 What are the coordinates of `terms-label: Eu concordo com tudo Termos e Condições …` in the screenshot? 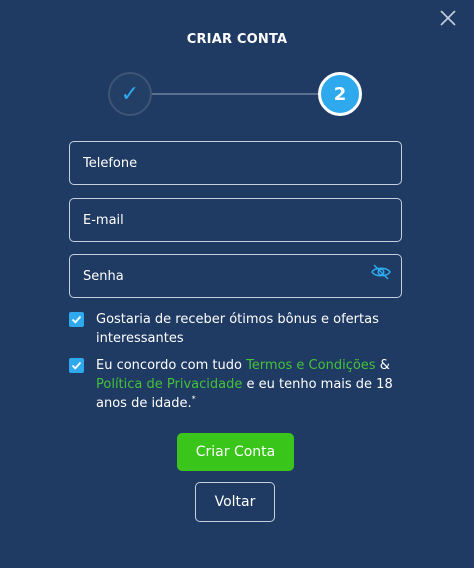 It's located at (252, 384).